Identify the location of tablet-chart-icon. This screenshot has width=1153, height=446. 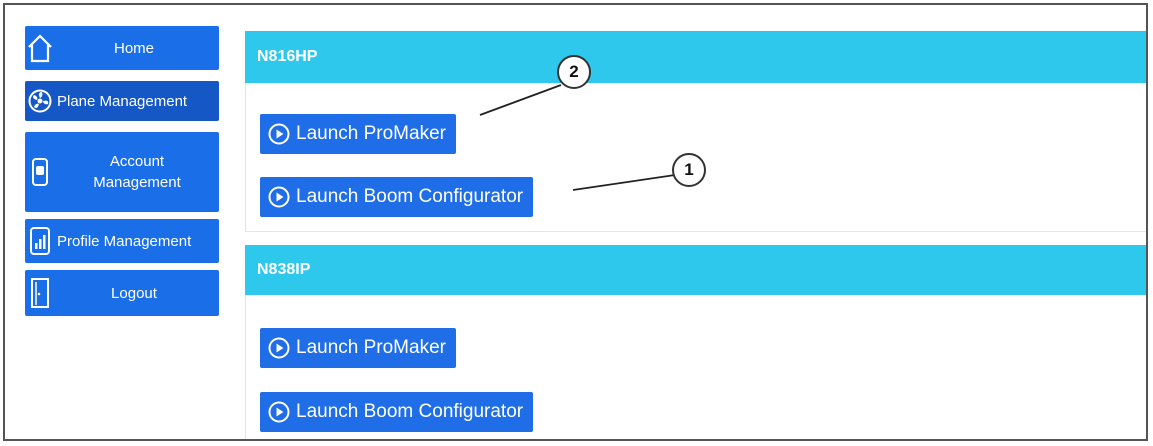
(40, 241).